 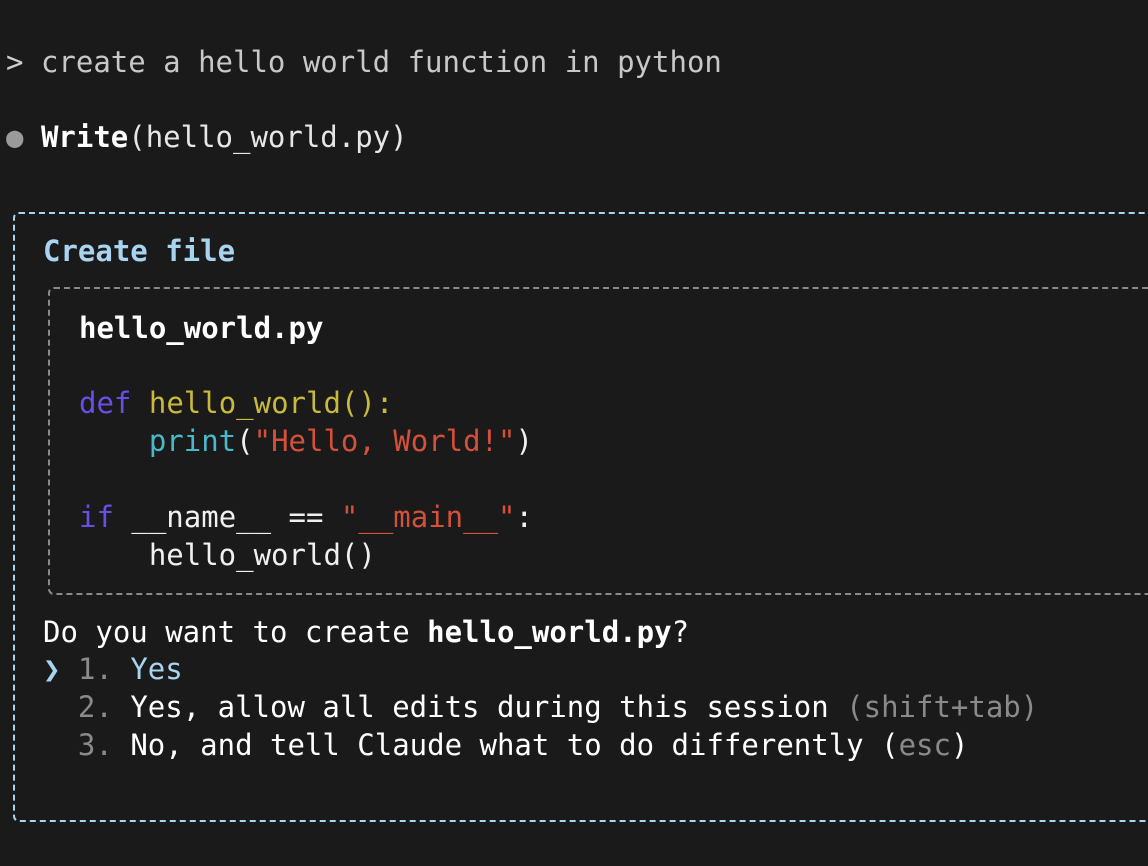 What do you see at coordinates (113, 669) in the screenshot?
I see `option-yes: ❯ 1. Yes` at bounding box center [113, 669].